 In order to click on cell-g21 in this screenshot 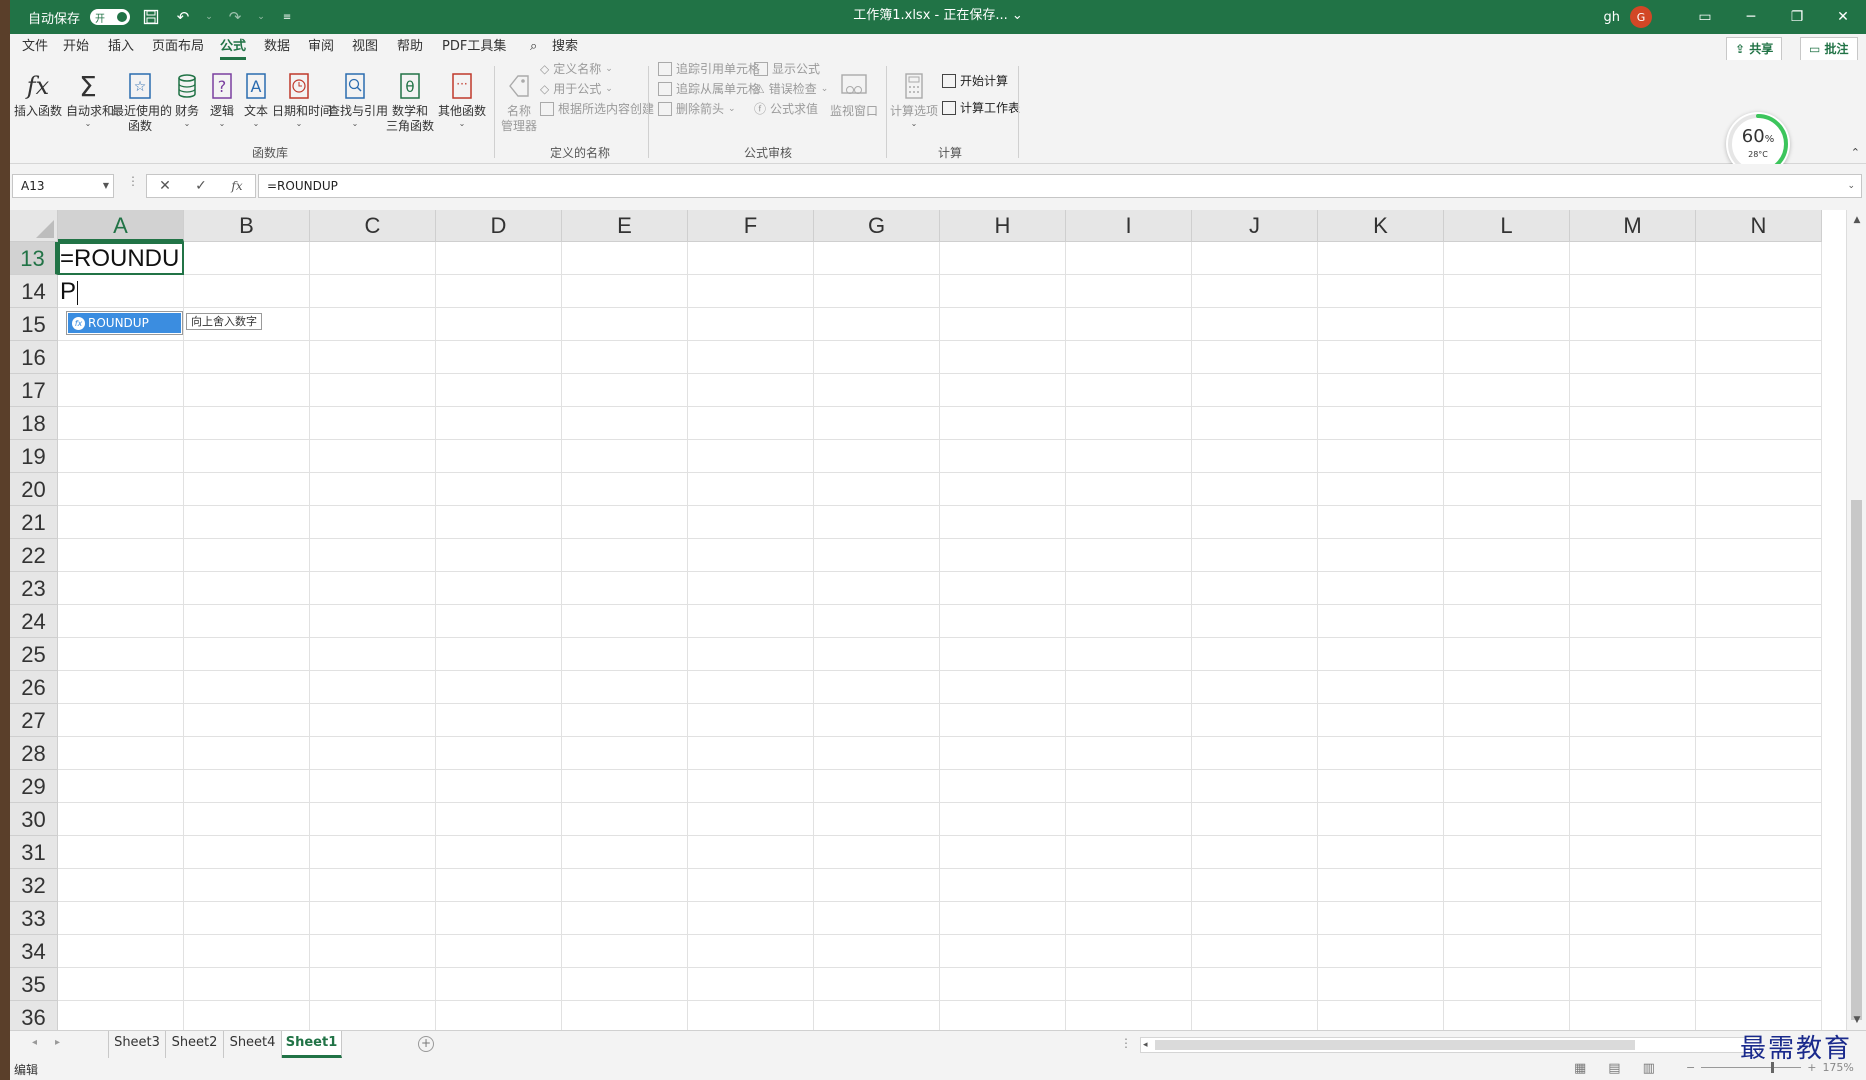, I will do `click(877, 522)`.